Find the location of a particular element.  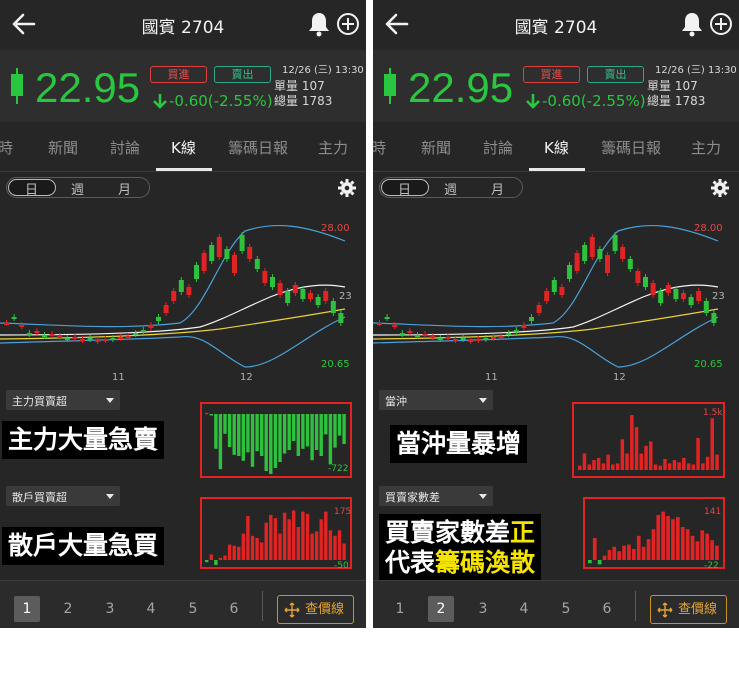

indicator1-dropdown: 主力買賣超 is located at coordinates (63, 400).